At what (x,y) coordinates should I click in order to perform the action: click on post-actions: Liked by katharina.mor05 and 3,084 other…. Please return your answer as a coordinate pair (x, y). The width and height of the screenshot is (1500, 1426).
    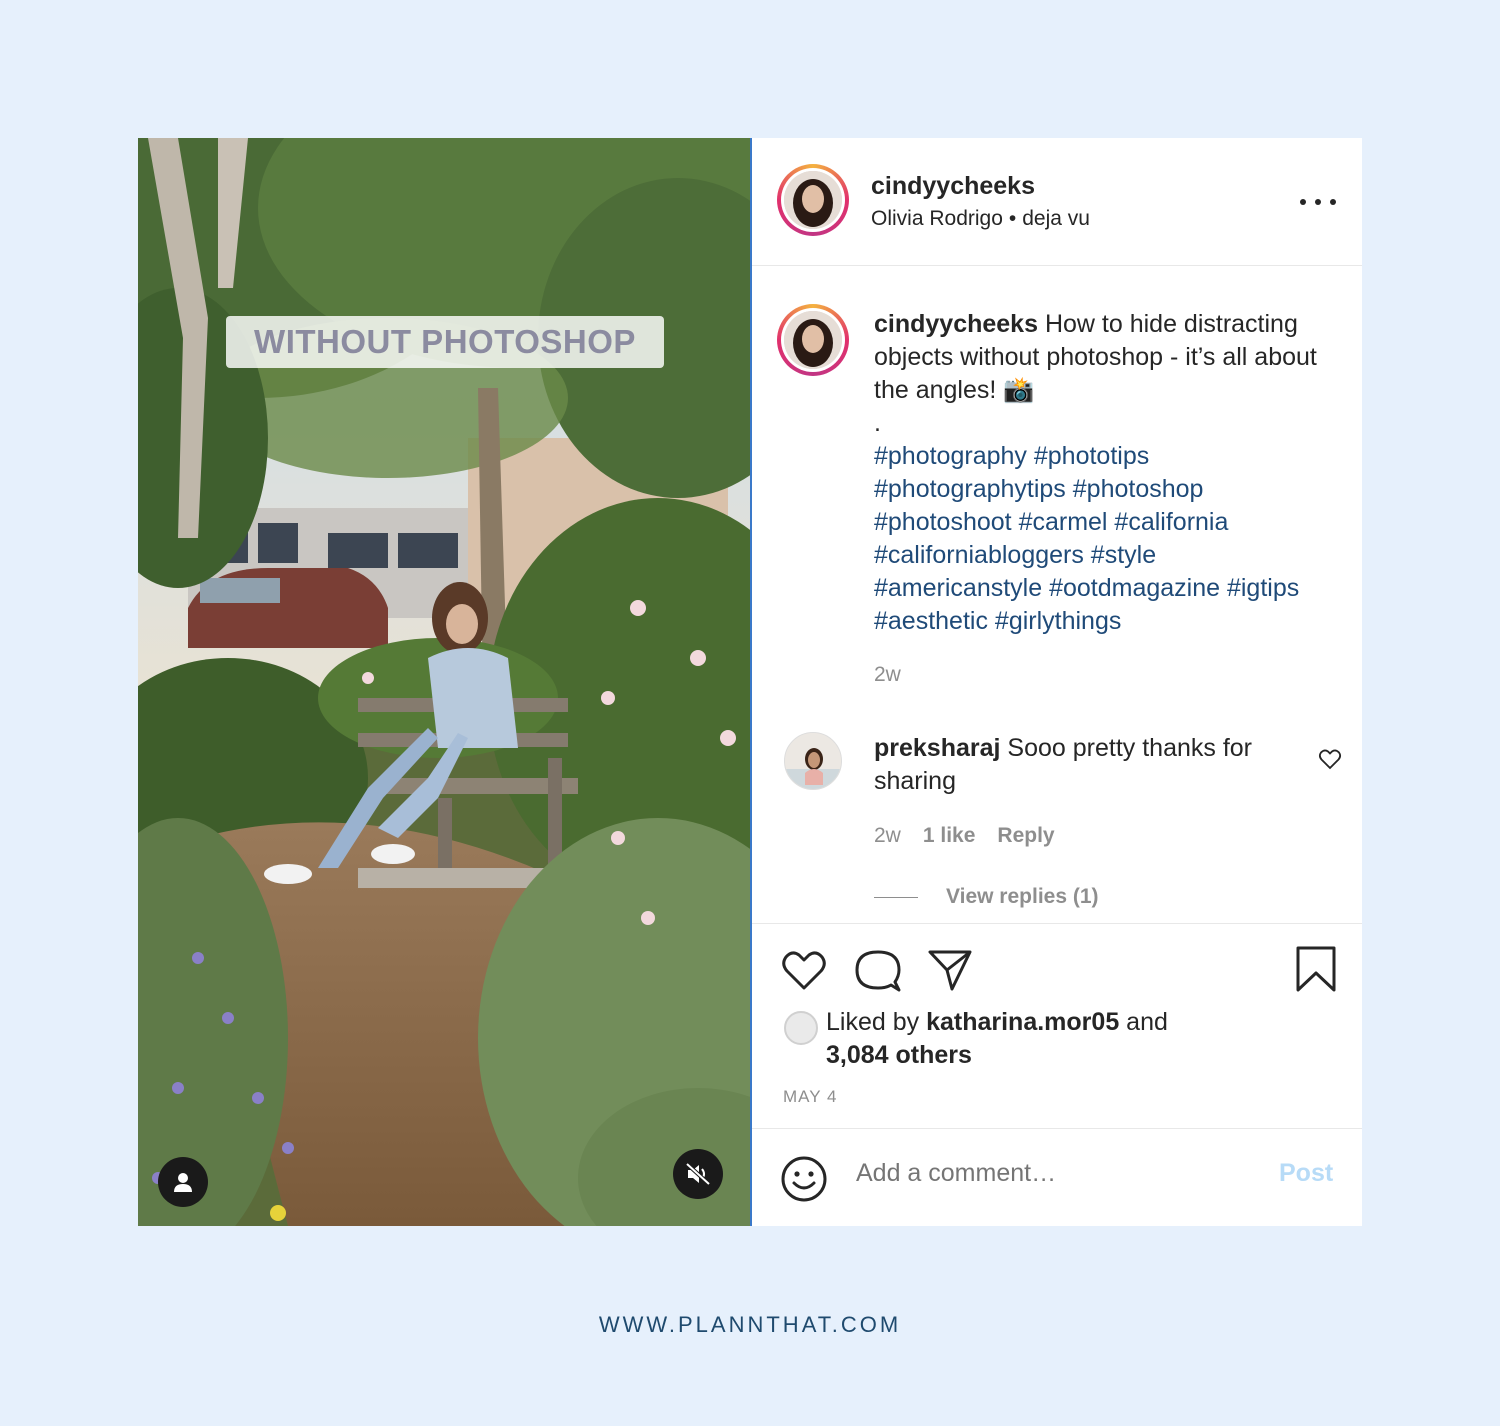
    Looking at the image, I should click on (1057, 1025).